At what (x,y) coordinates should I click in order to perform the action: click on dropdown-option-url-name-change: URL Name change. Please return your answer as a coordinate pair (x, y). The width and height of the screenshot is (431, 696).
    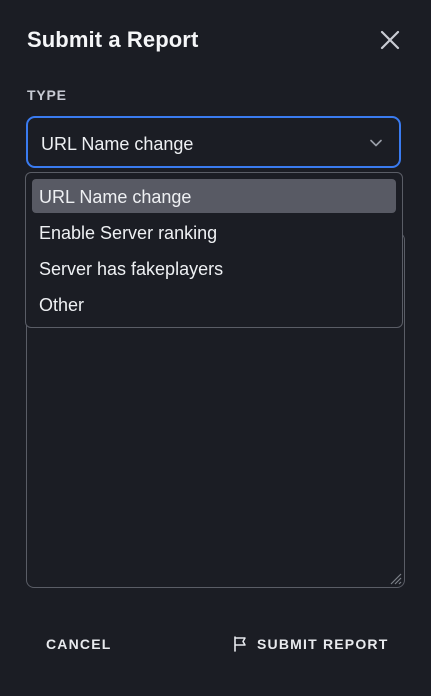
    Looking at the image, I should click on (214, 196).